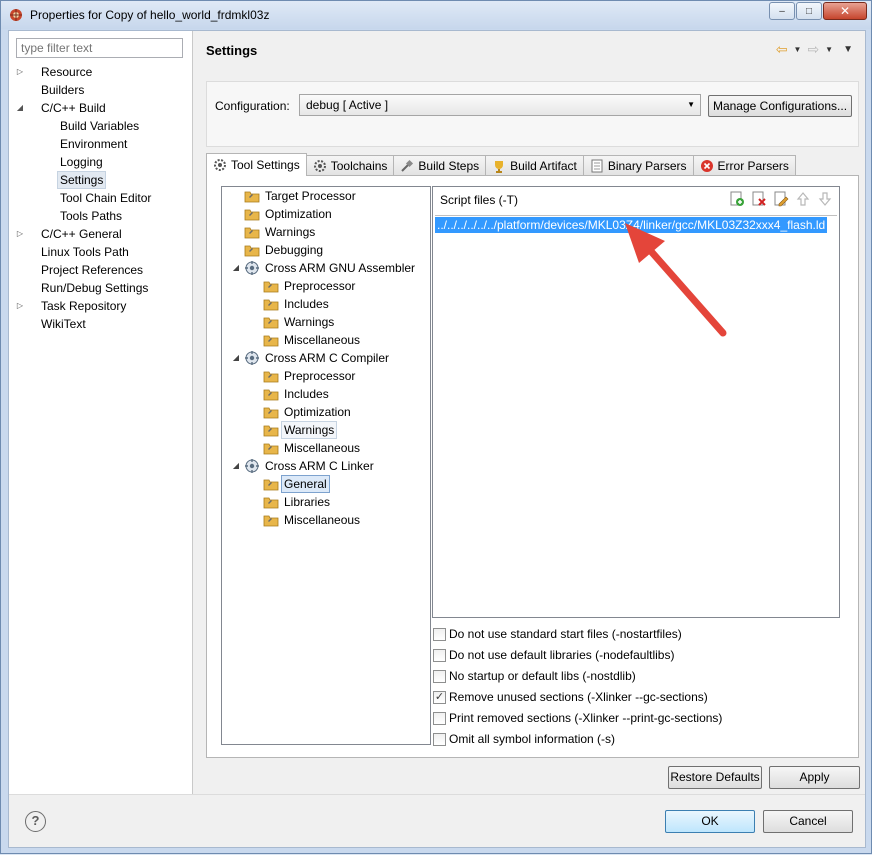 This screenshot has height=855, width=872. I want to click on nav-item: ◢ C/C++ Build, so click(101, 108).